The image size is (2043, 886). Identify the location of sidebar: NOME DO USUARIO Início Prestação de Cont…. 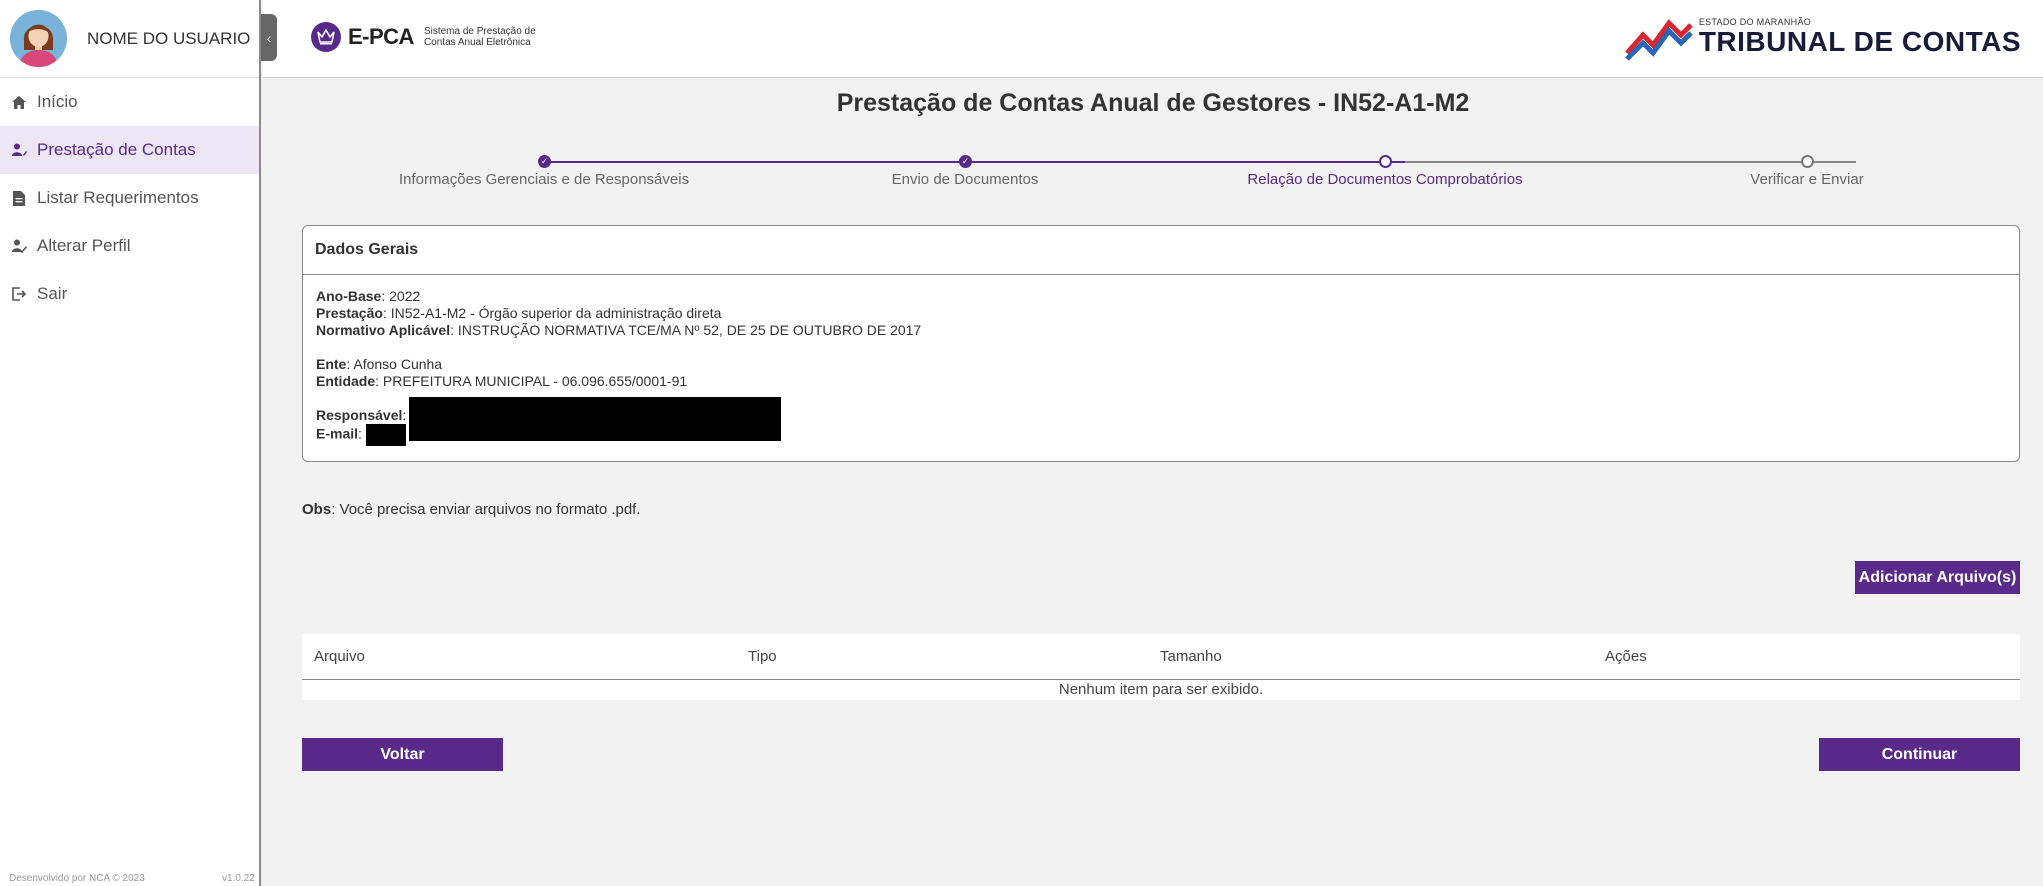
(130, 443).